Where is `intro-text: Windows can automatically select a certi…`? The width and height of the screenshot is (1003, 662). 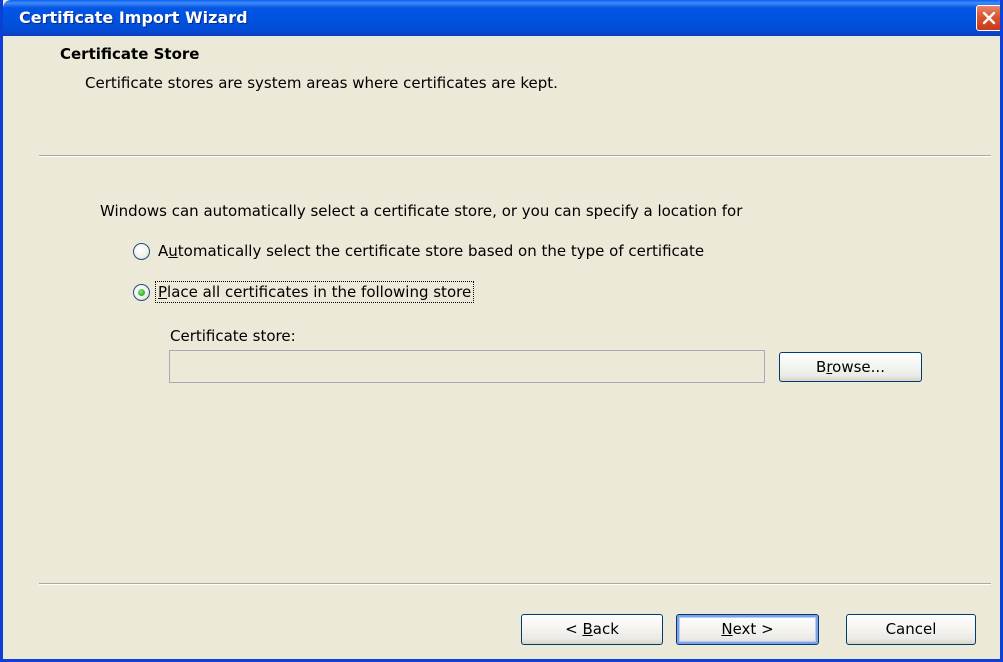
intro-text: Windows can automatically select a certi… is located at coordinates (421, 211).